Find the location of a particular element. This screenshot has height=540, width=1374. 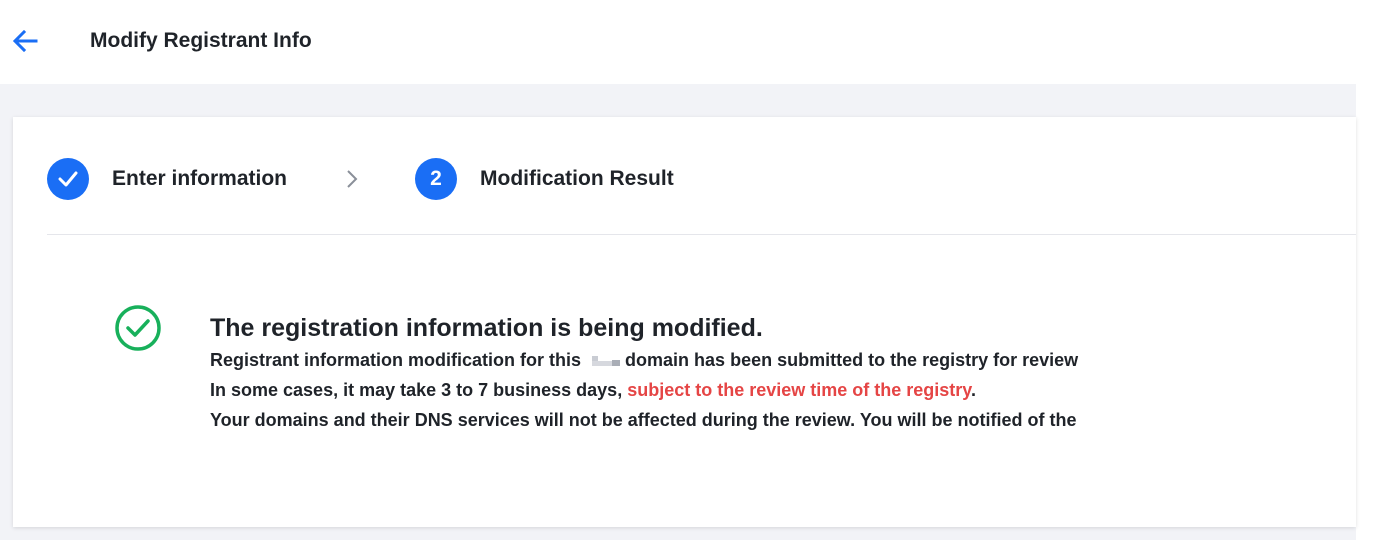

step-separator is located at coordinates (352, 179).